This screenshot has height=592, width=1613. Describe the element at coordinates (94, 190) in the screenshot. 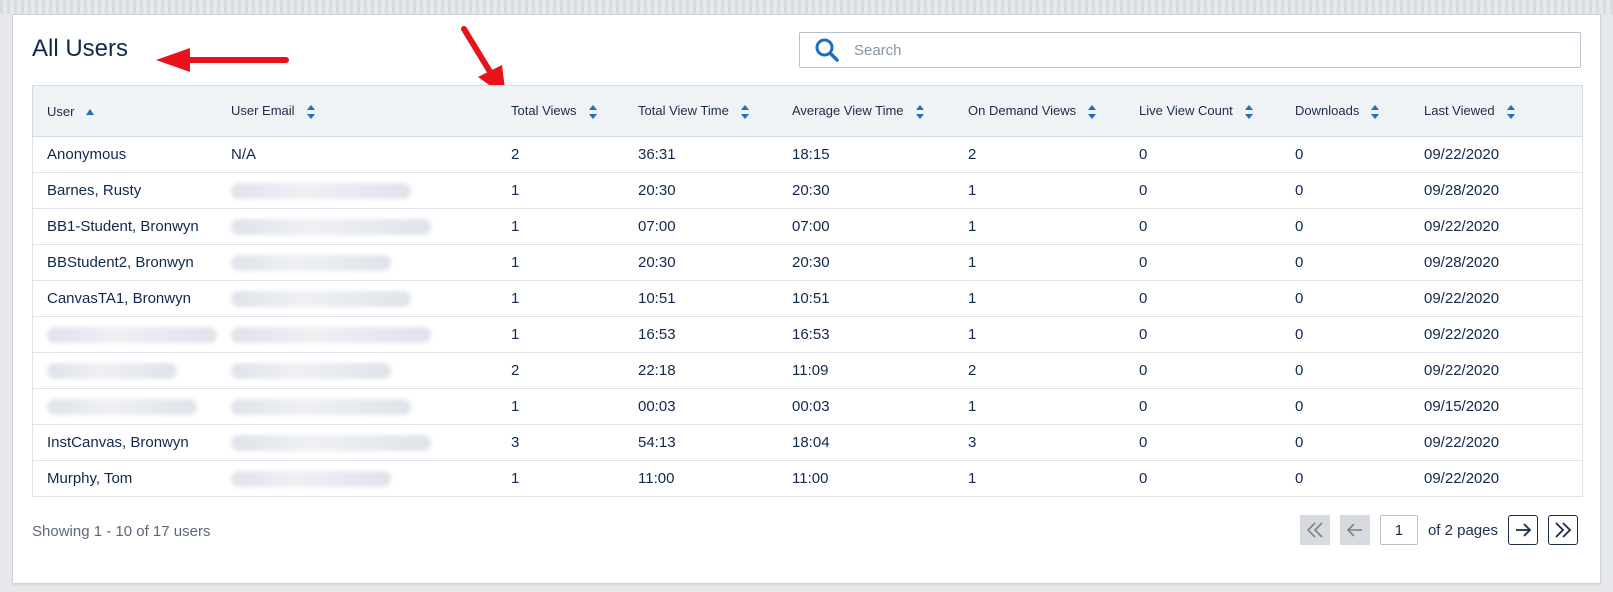

I see `cell-text: Barnes, Rusty` at that location.